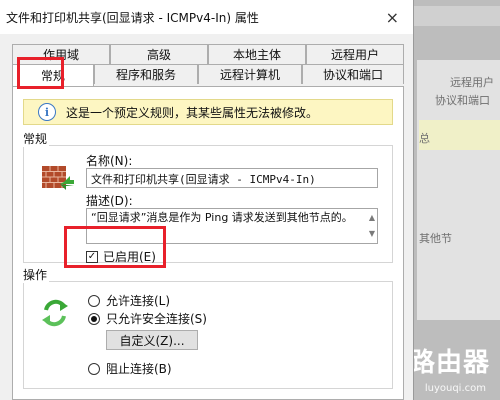 The image size is (500, 400). Describe the element at coordinates (472, 82) in the screenshot. I see `background-text-remote-user: 远程用户` at that location.